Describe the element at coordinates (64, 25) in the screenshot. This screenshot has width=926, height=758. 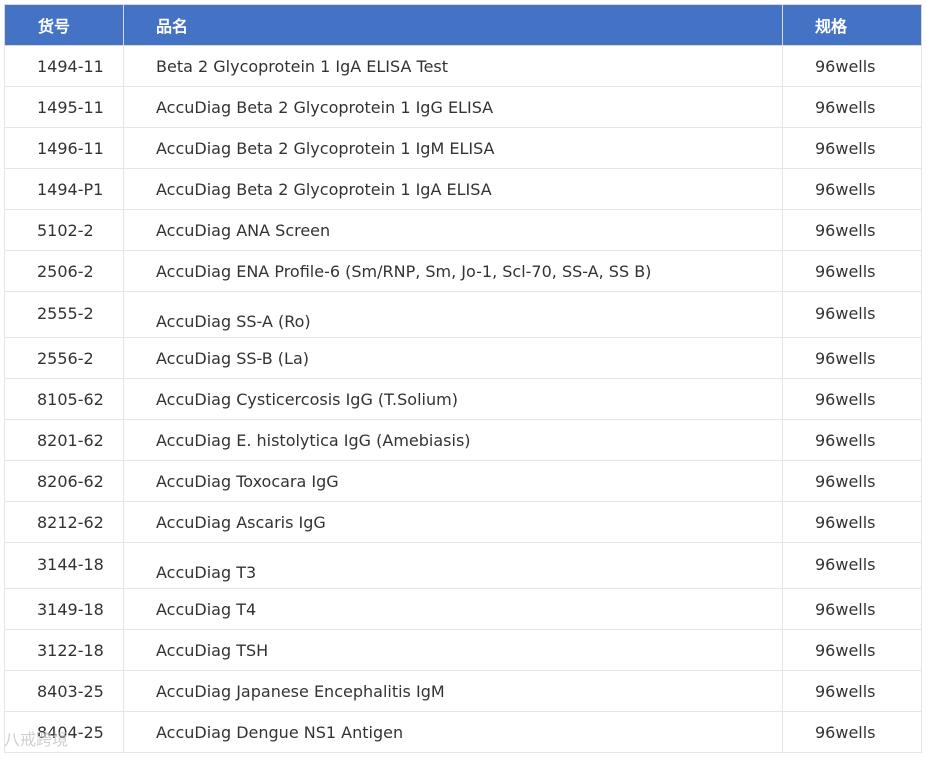
I see `header-code: 货号` at that location.